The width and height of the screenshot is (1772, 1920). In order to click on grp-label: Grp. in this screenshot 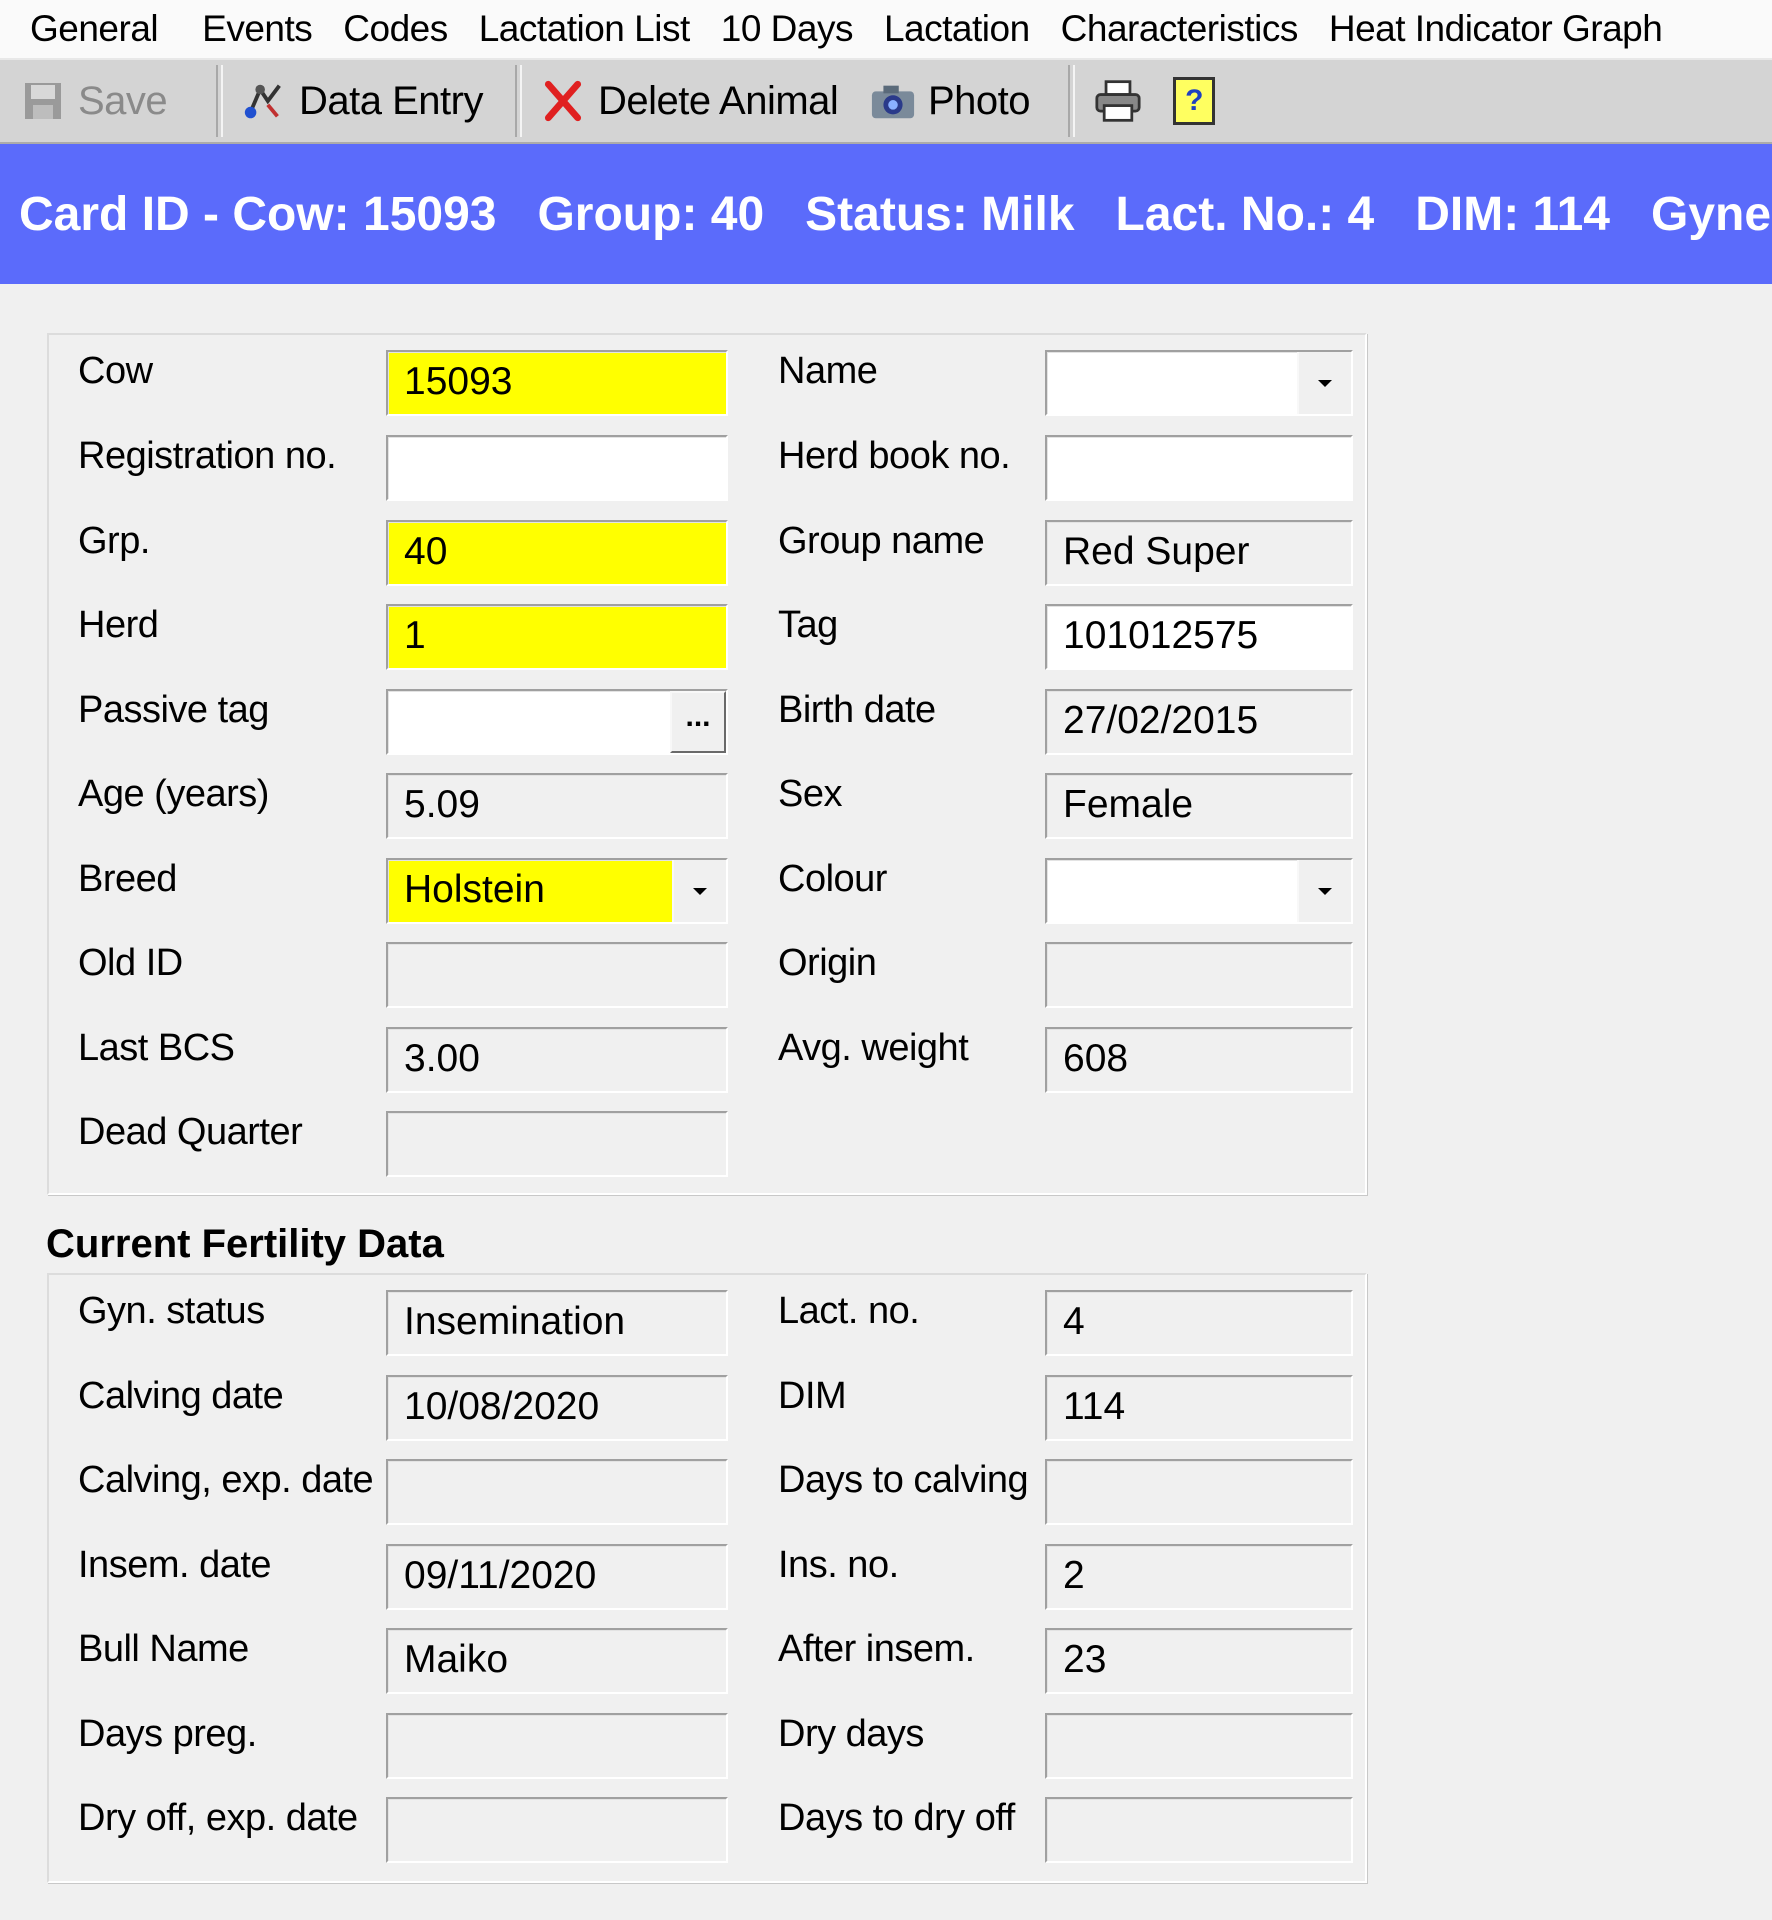, I will do `click(114, 541)`.